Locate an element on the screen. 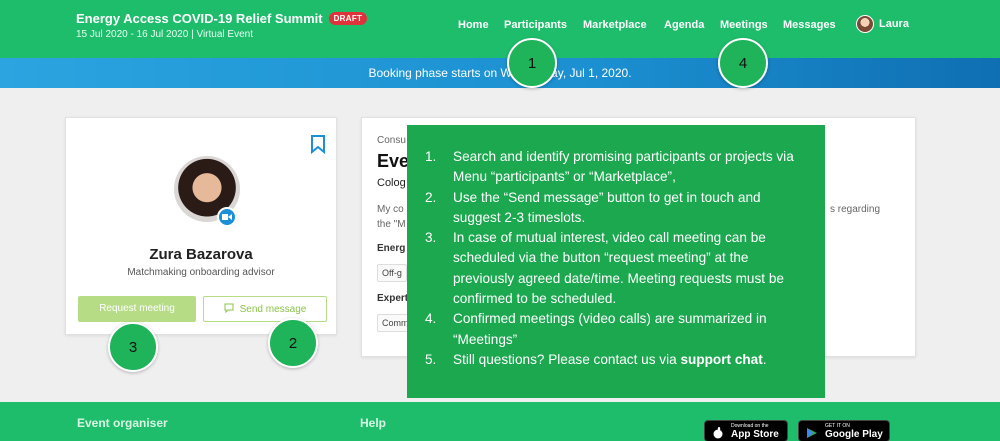 The width and height of the screenshot is (1000, 441). draft-badge: DRAFT is located at coordinates (348, 18).